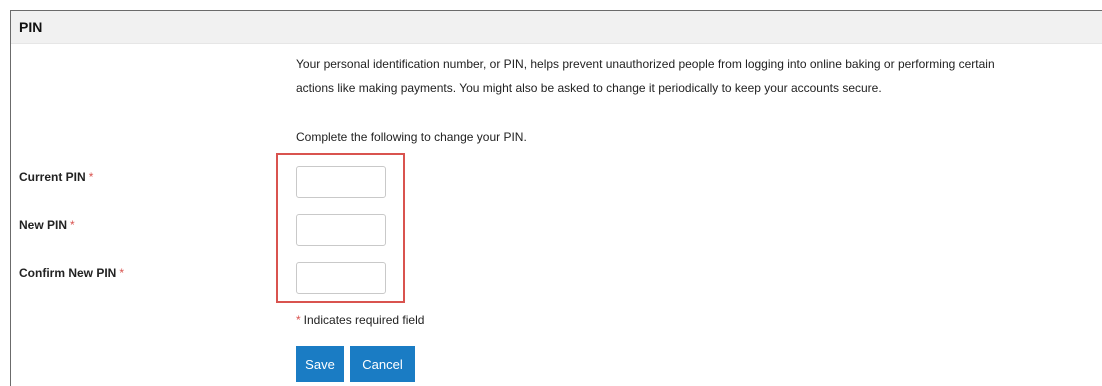 This screenshot has width=1102, height=386. I want to click on cancel-button: Cancel, so click(382, 364).